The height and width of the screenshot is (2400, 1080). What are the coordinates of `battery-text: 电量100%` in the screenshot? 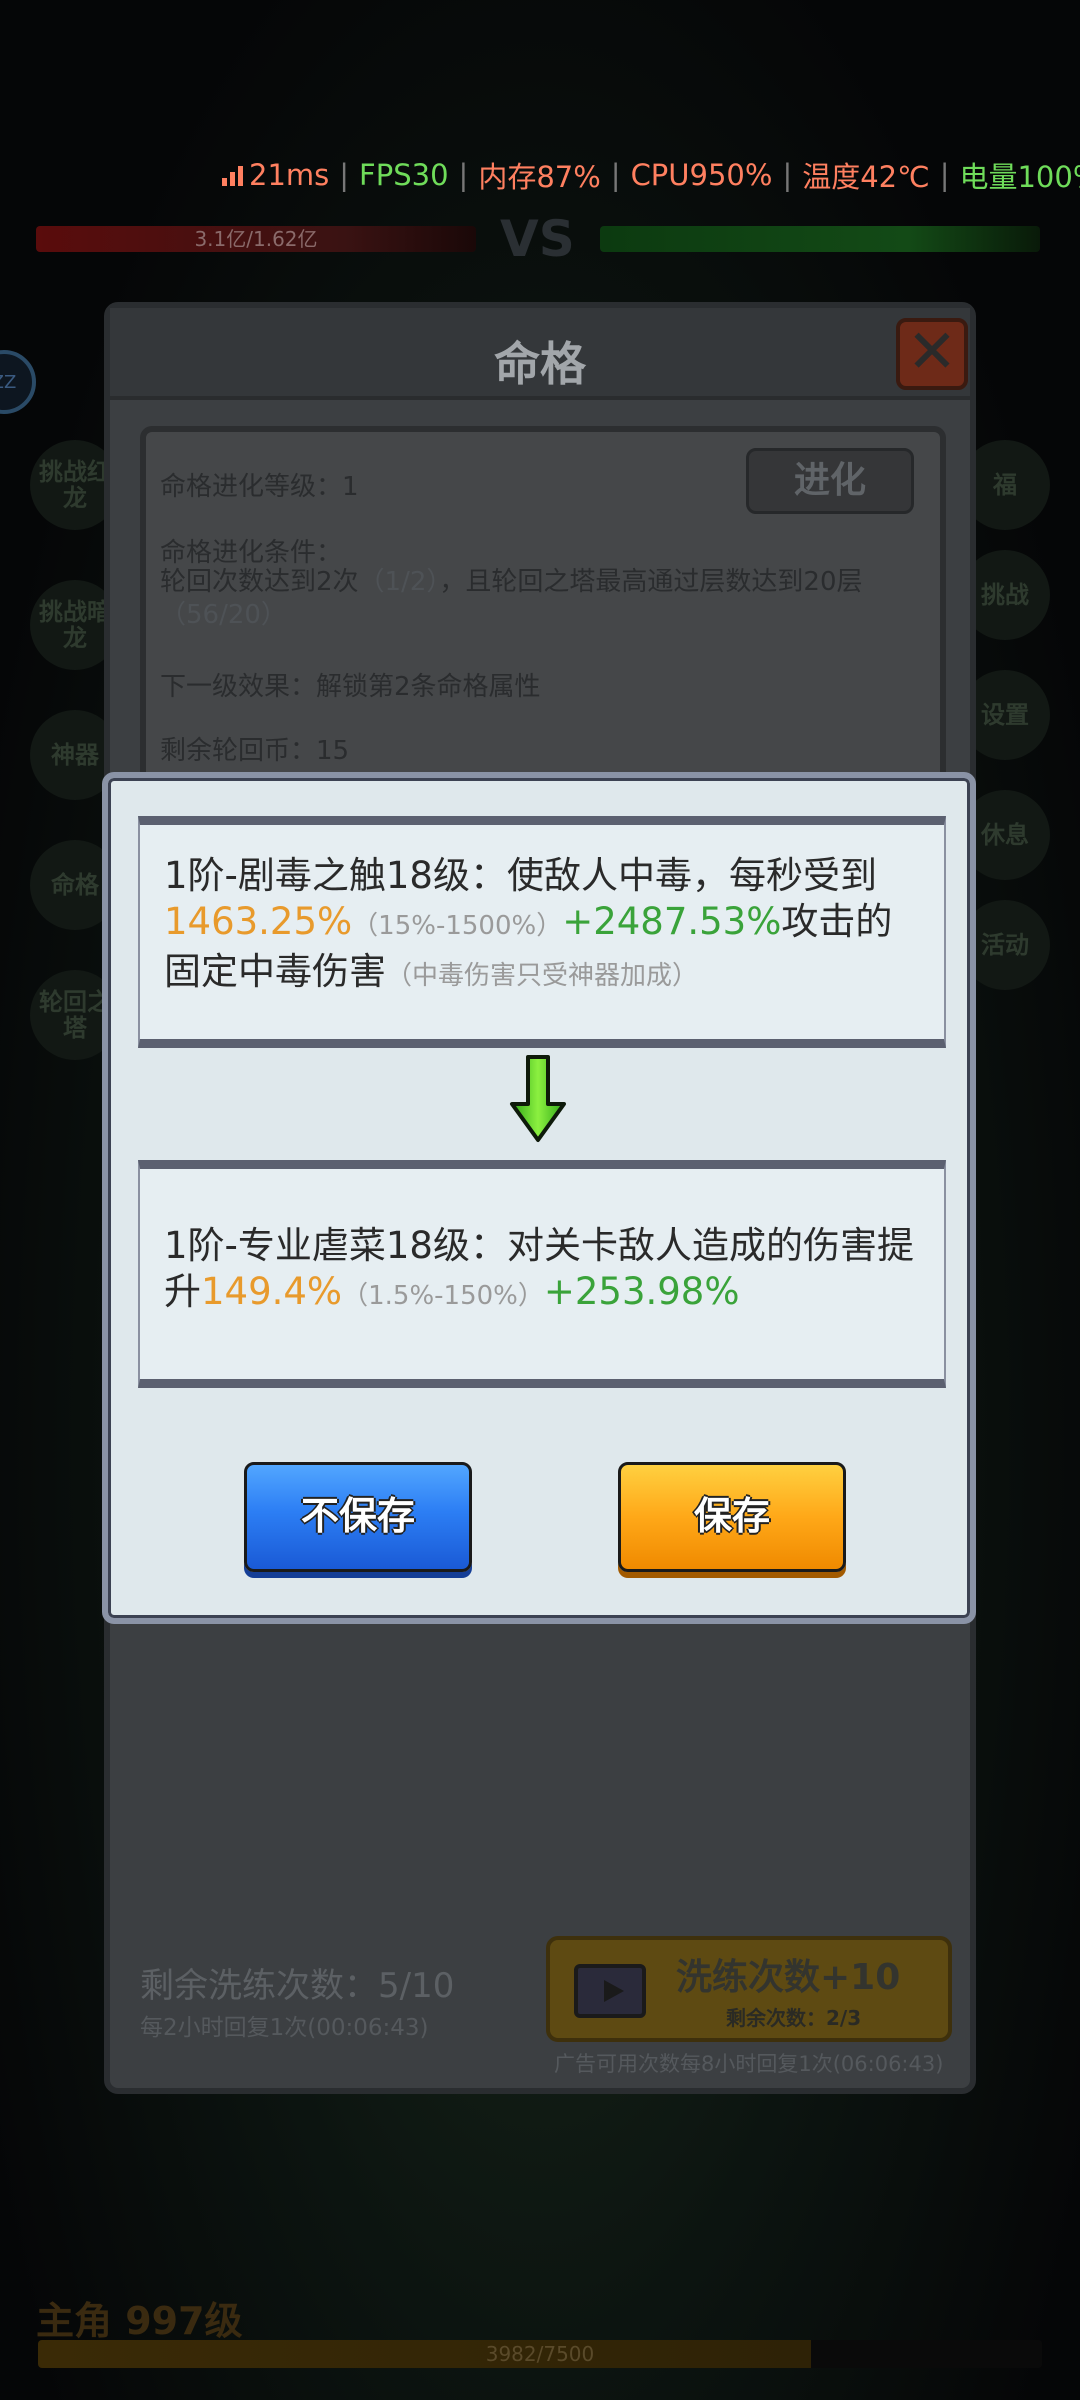 It's located at (1019, 177).